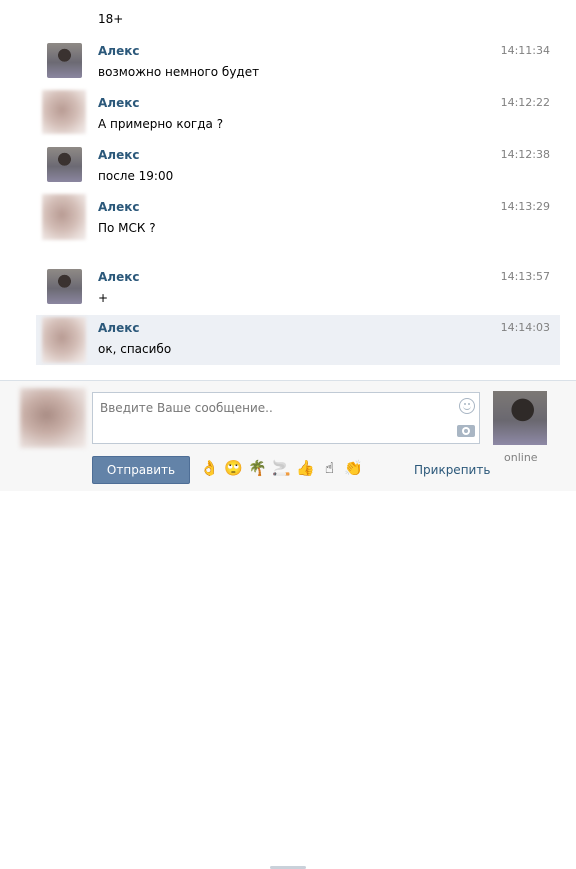 This screenshot has height=869, width=576. I want to click on quick-emoji-bar: 👌 🙄 🌴 🚬 👍 ☝ 👏, so click(281, 468).